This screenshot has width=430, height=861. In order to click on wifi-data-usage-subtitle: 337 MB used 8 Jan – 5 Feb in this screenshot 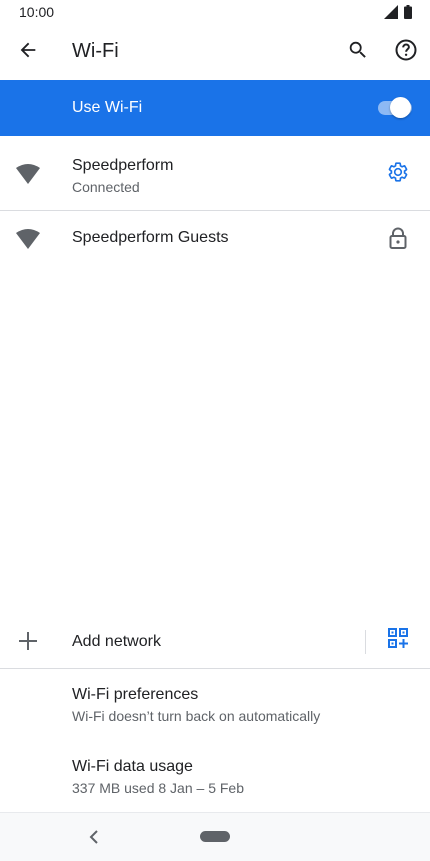, I will do `click(158, 788)`.